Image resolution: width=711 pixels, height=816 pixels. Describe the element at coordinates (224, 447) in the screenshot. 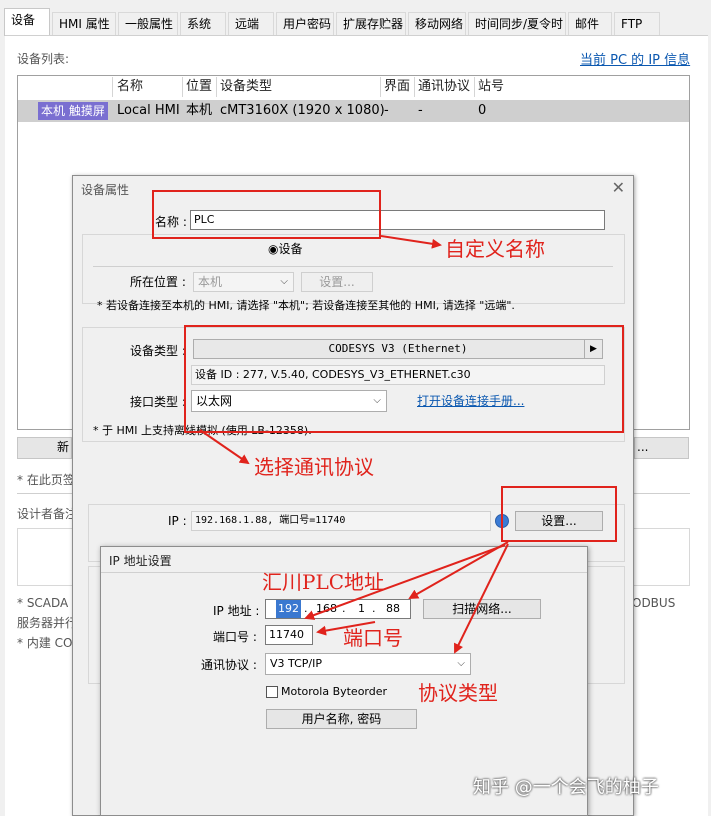

I see `arrow-select-protocol` at that location.